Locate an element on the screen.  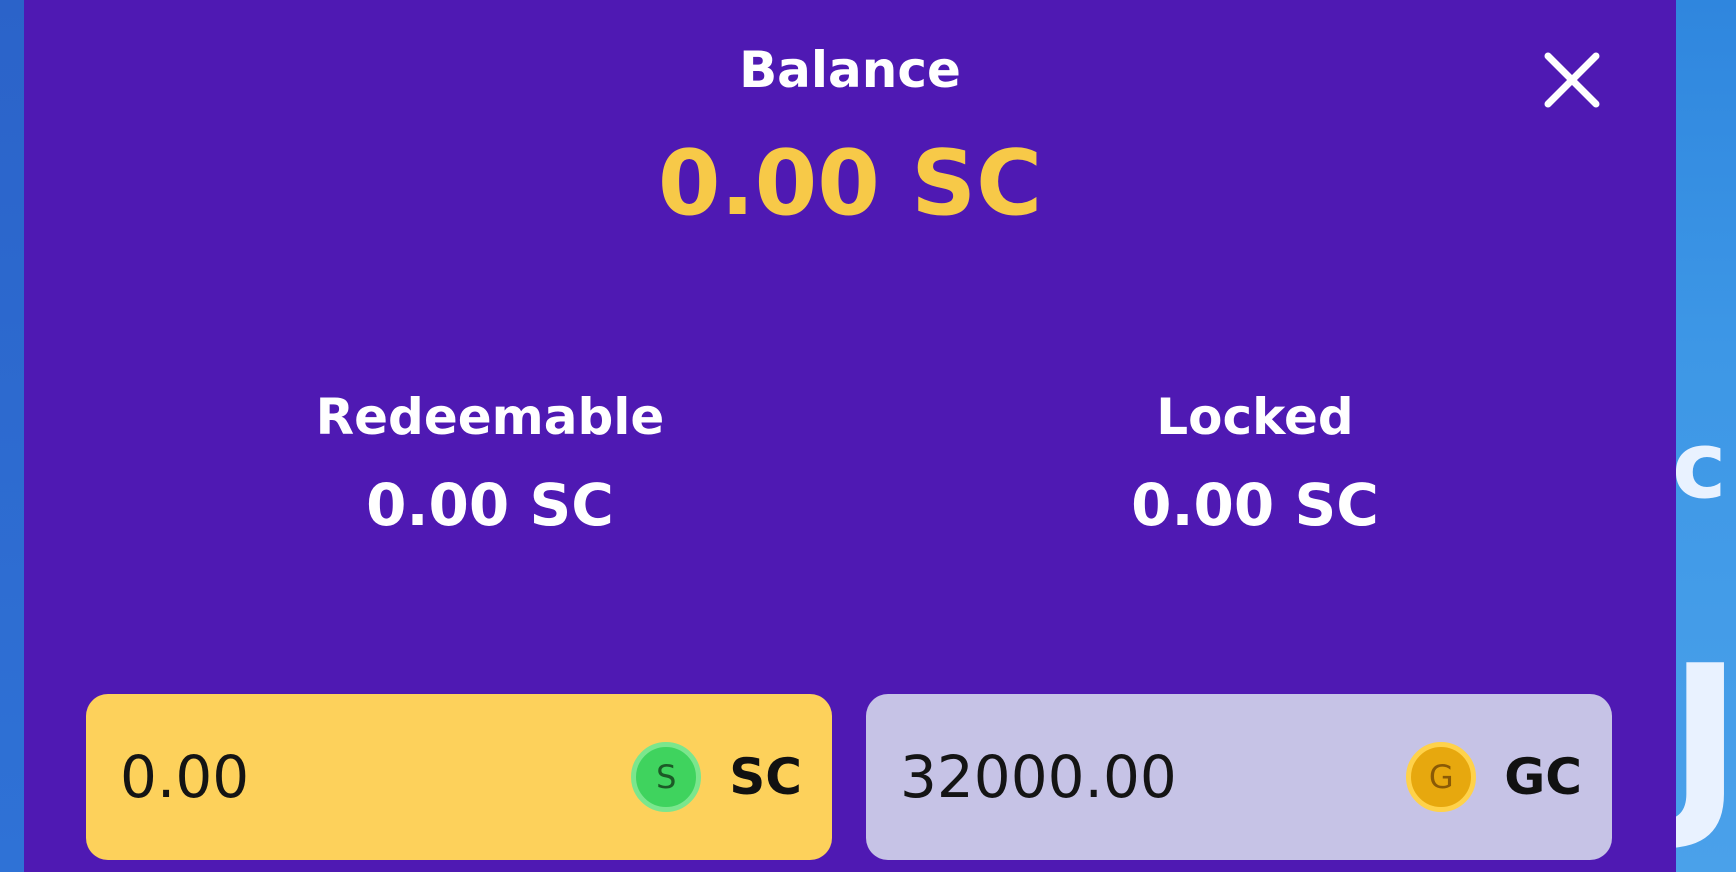
sweeps-coin-input is located at coordinates (376, 777).